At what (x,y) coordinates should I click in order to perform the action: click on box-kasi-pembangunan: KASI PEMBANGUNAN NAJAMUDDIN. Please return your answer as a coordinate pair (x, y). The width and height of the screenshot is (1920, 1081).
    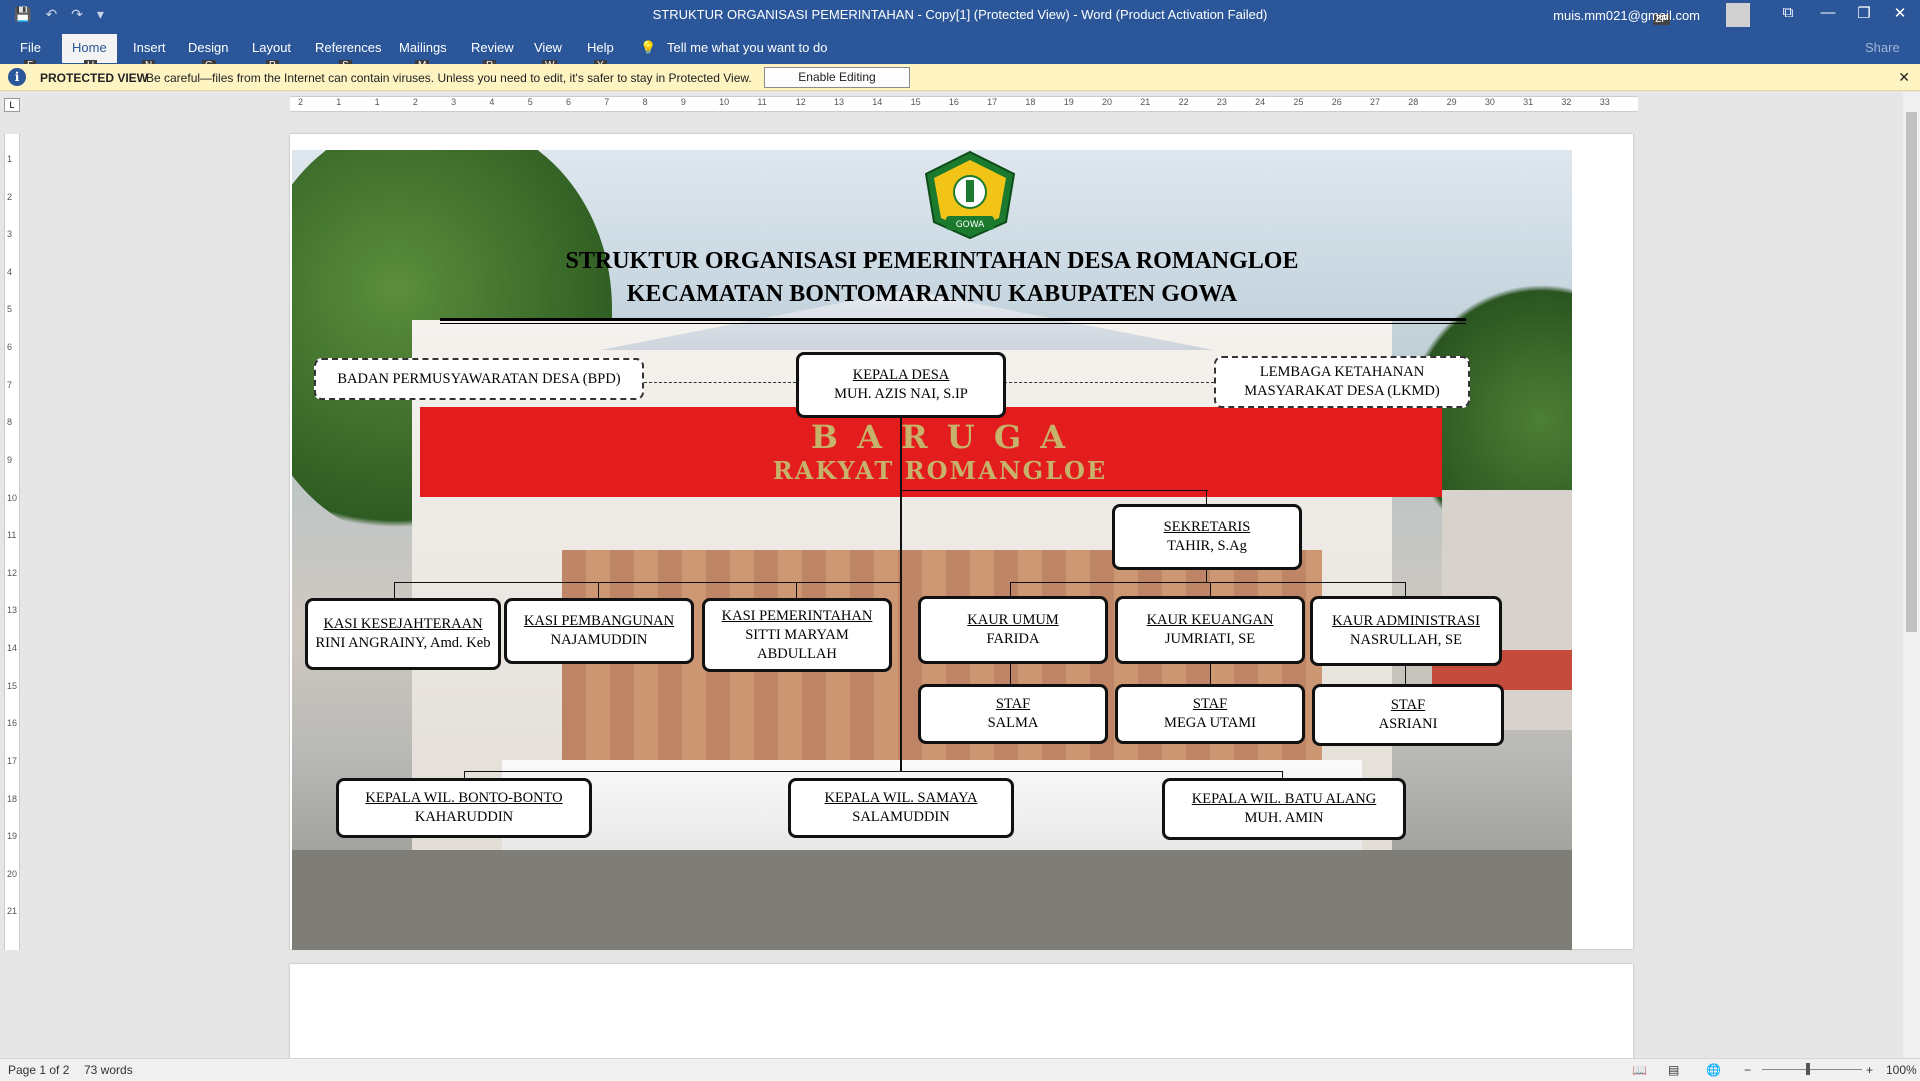
    Looking at the image, I should click on (599, 631).